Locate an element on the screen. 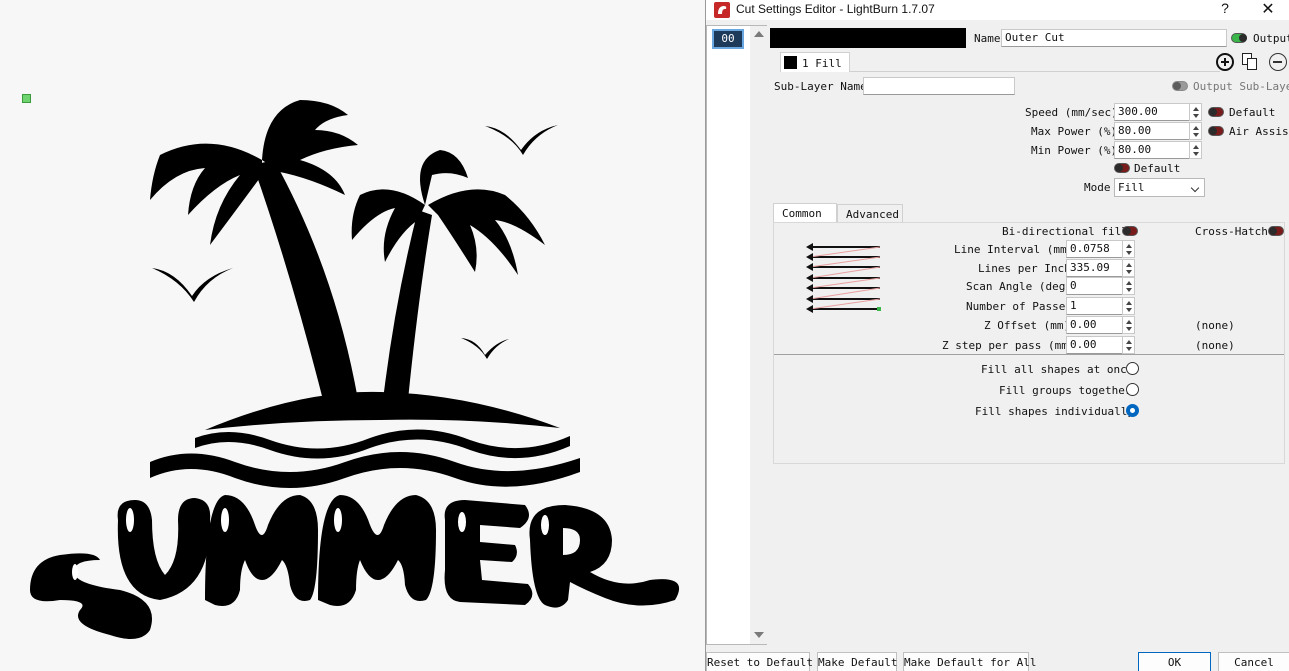 The height and width of the screenshot is (671, 1289). crosshatch-label: Cross-Hatch is located at coordinates (1231, 231).